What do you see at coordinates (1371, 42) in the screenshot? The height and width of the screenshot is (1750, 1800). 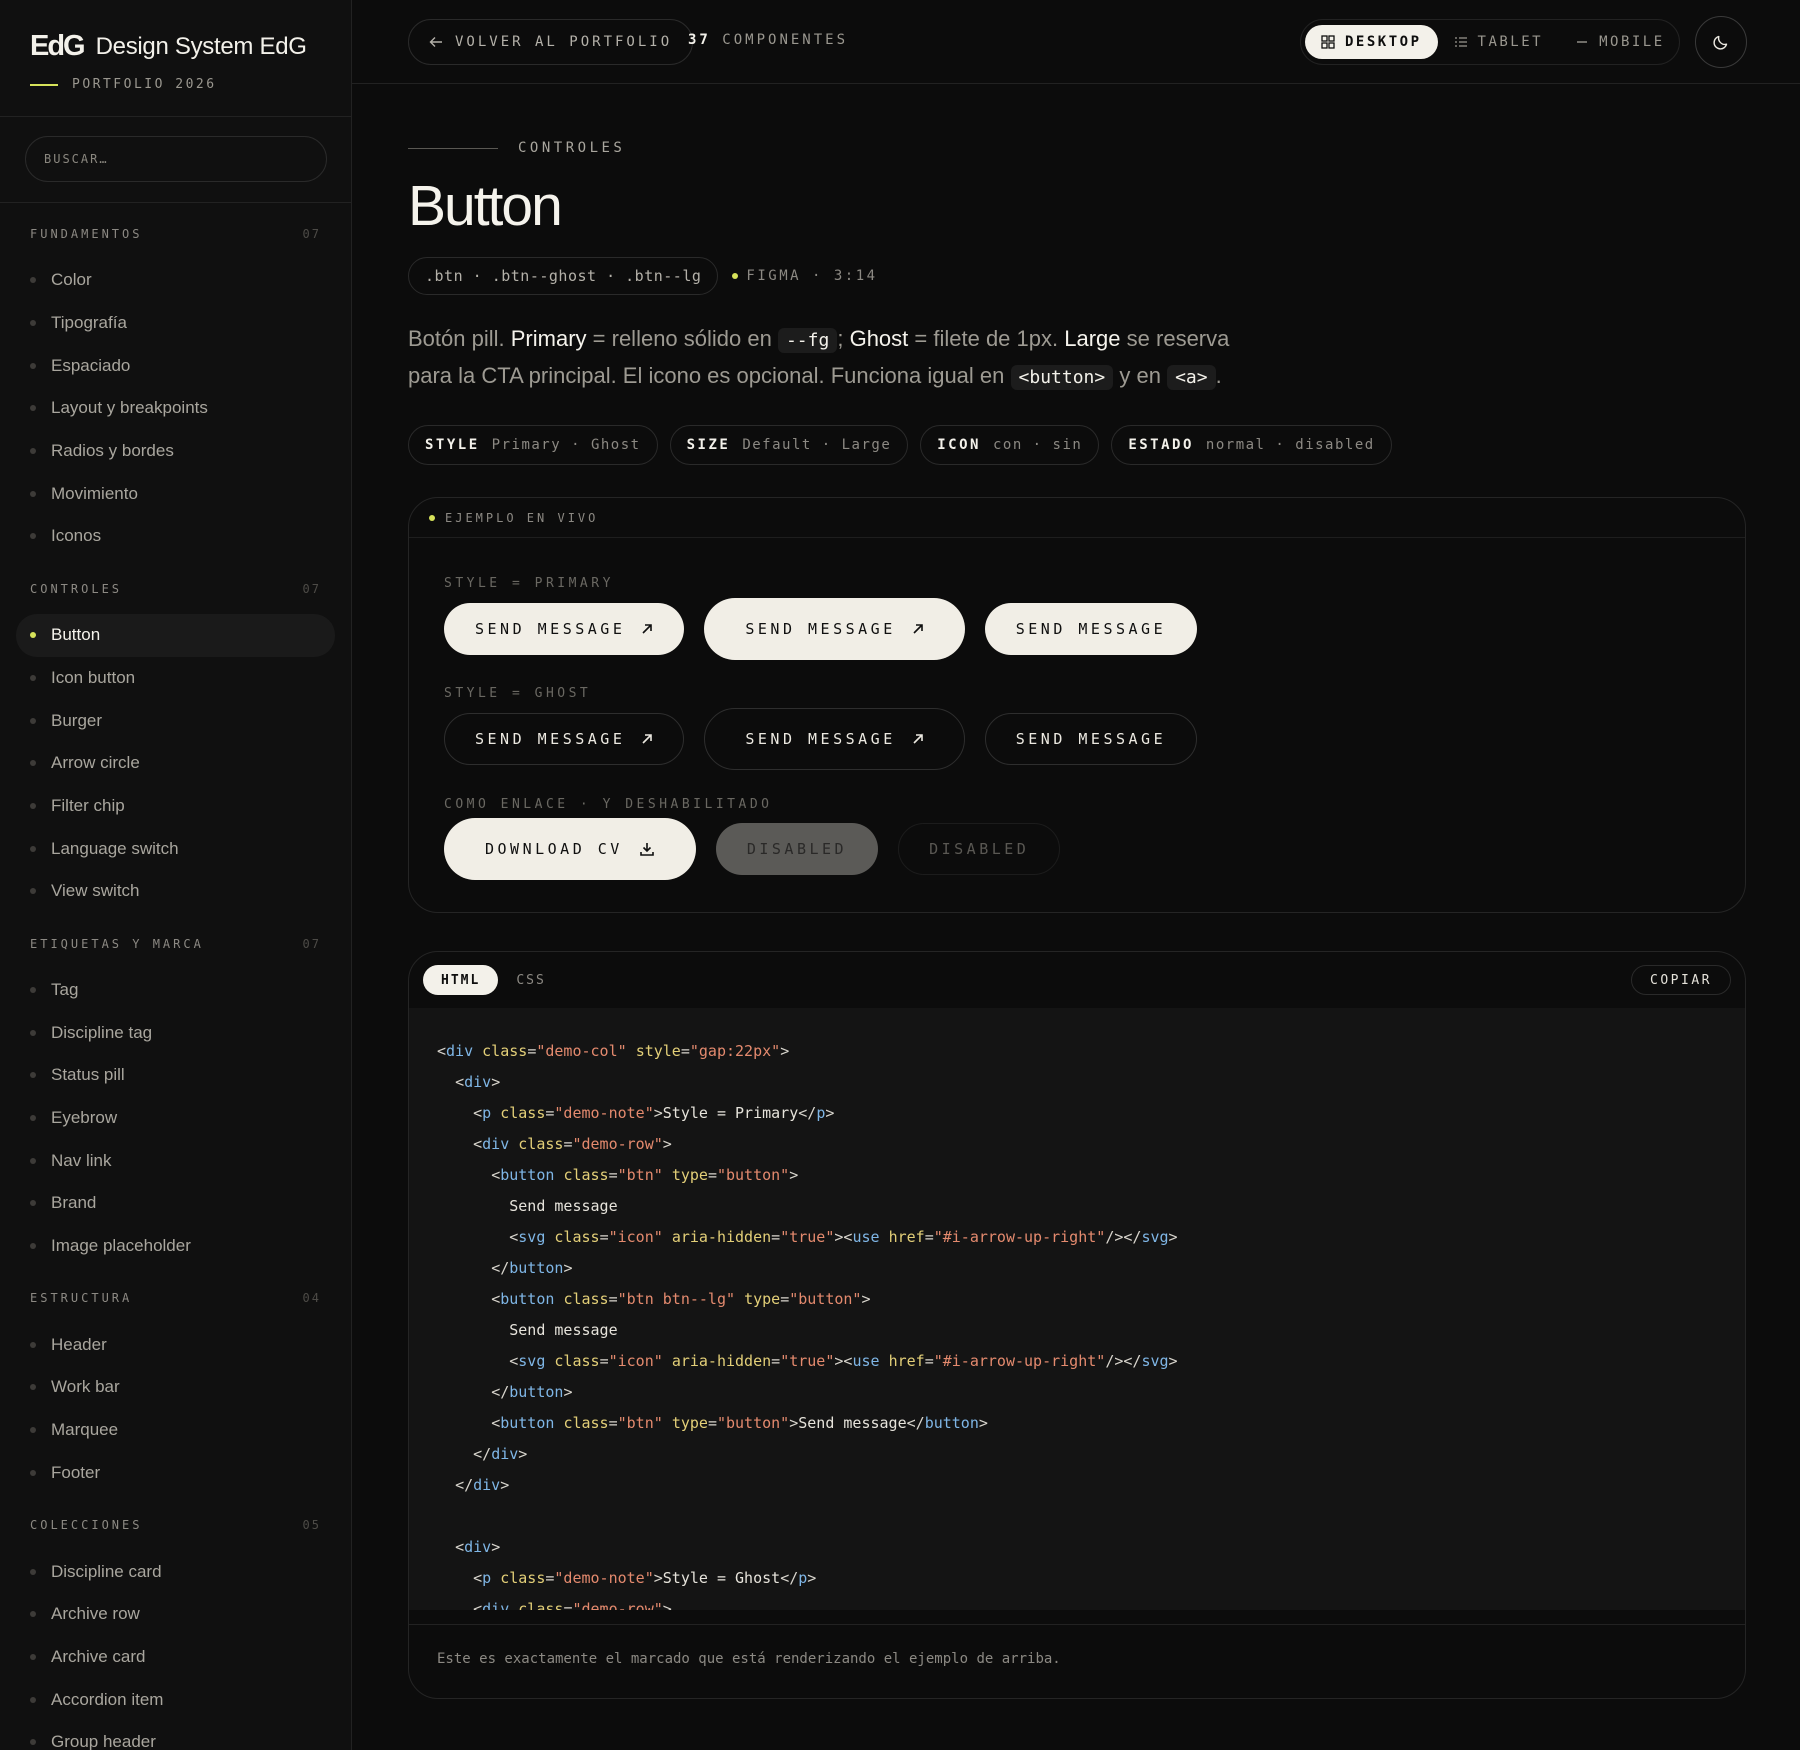 I see `view-desktop-button: DESKTOP` at bounding box center [1371, 42].